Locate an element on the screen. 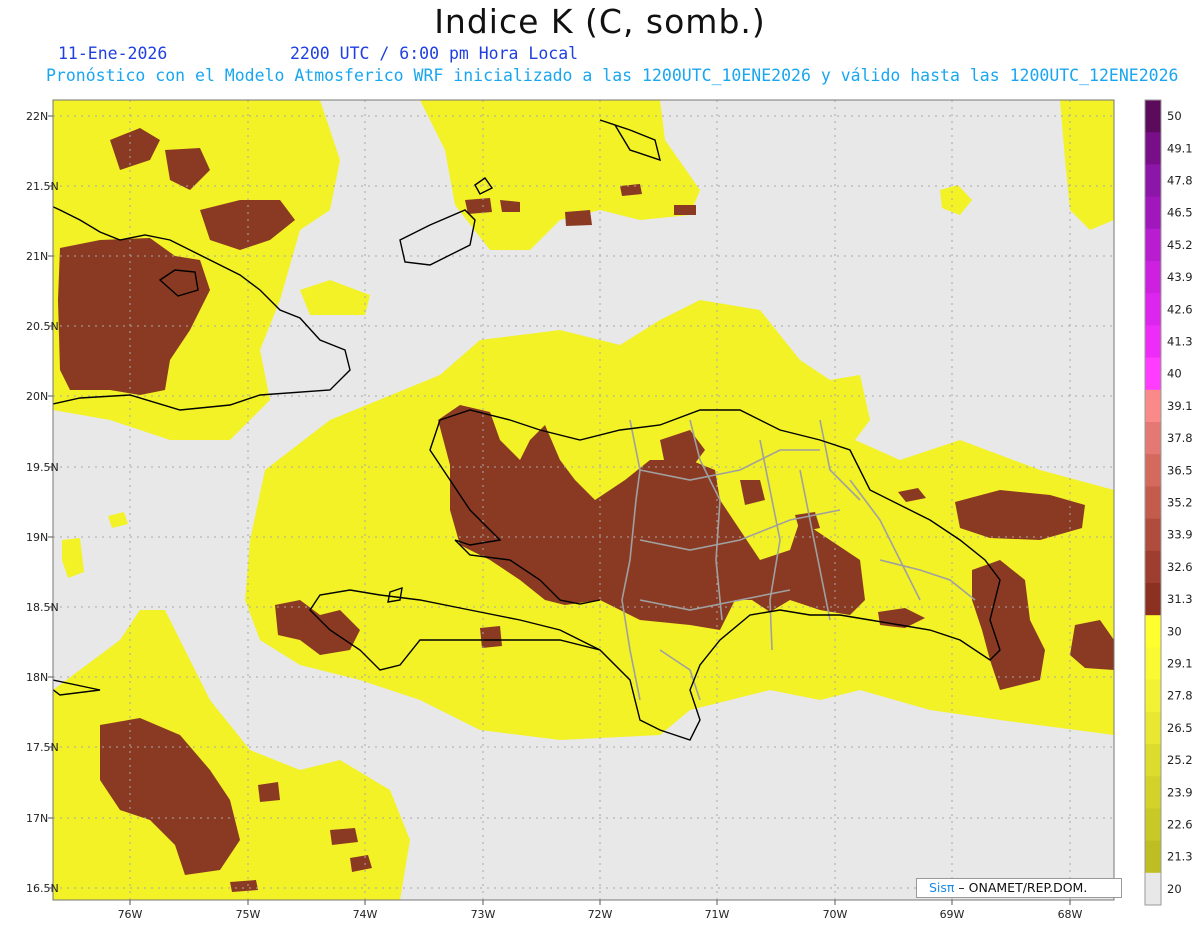 The image size is (1200, 927). lon-label: 69W is located at coordinates (952, 914).